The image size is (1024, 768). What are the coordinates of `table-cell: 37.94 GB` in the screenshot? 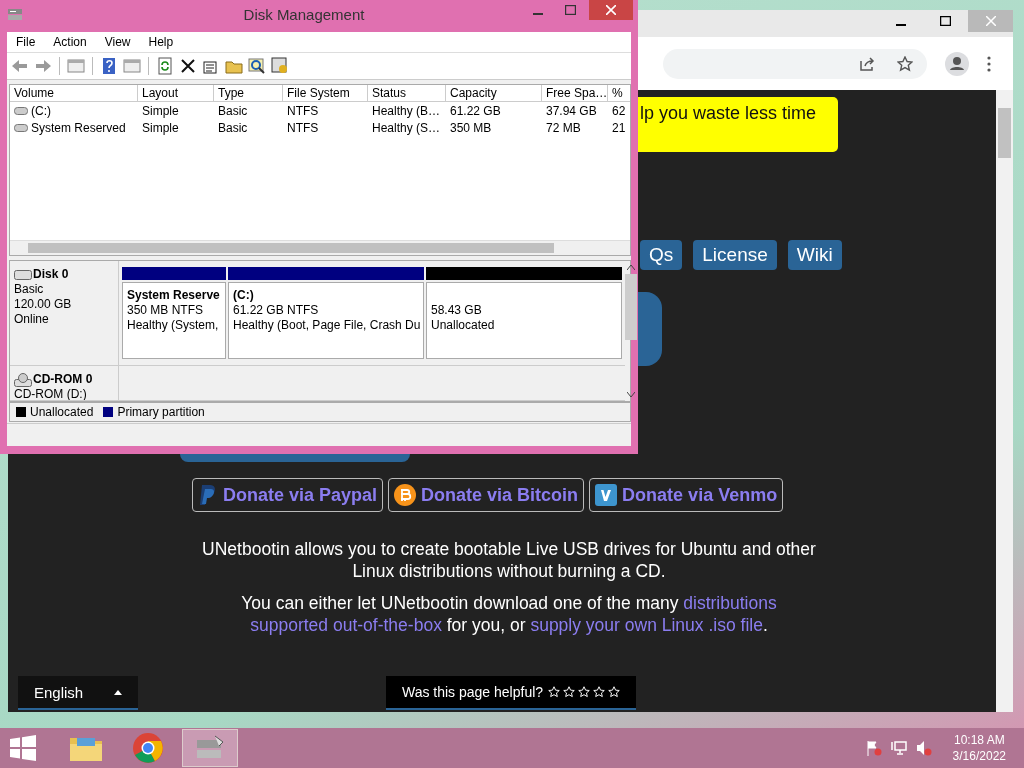 It's located at (571, 110).